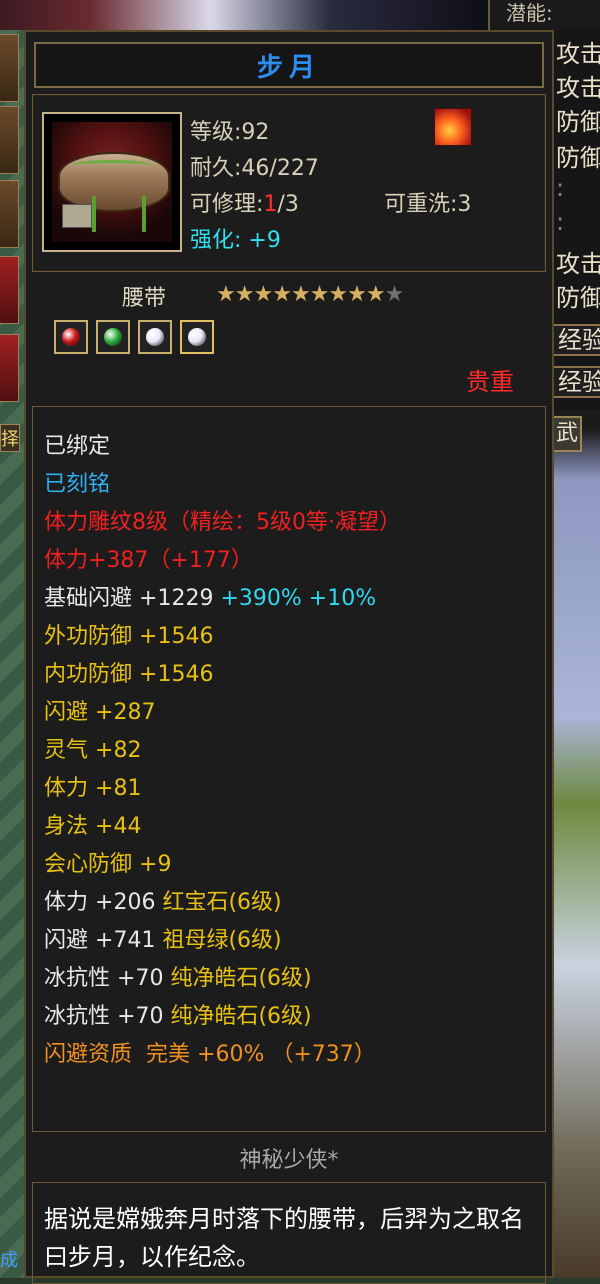 The height and width of the screenshot is (1284, 600). I want to click on flame-icon, so click(453, 127).